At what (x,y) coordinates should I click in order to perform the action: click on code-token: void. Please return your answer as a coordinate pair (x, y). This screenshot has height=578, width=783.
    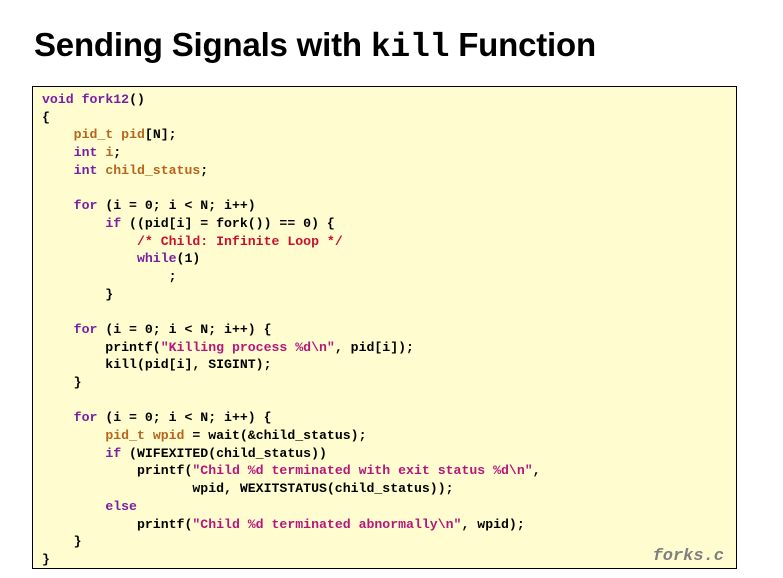
    Looking at the image, I should click on (58, 99).